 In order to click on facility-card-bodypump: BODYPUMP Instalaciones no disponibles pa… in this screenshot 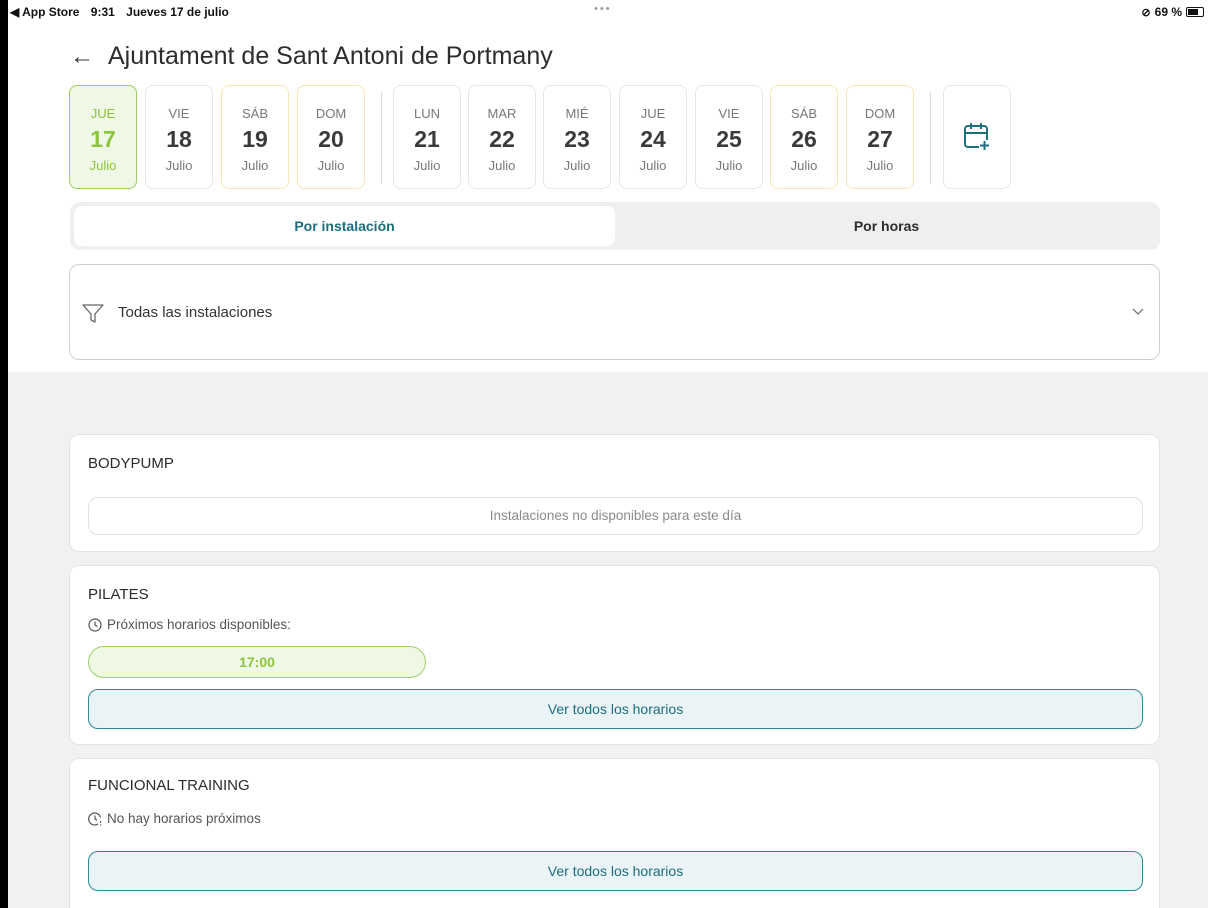, I will do `click(614, 493)`.